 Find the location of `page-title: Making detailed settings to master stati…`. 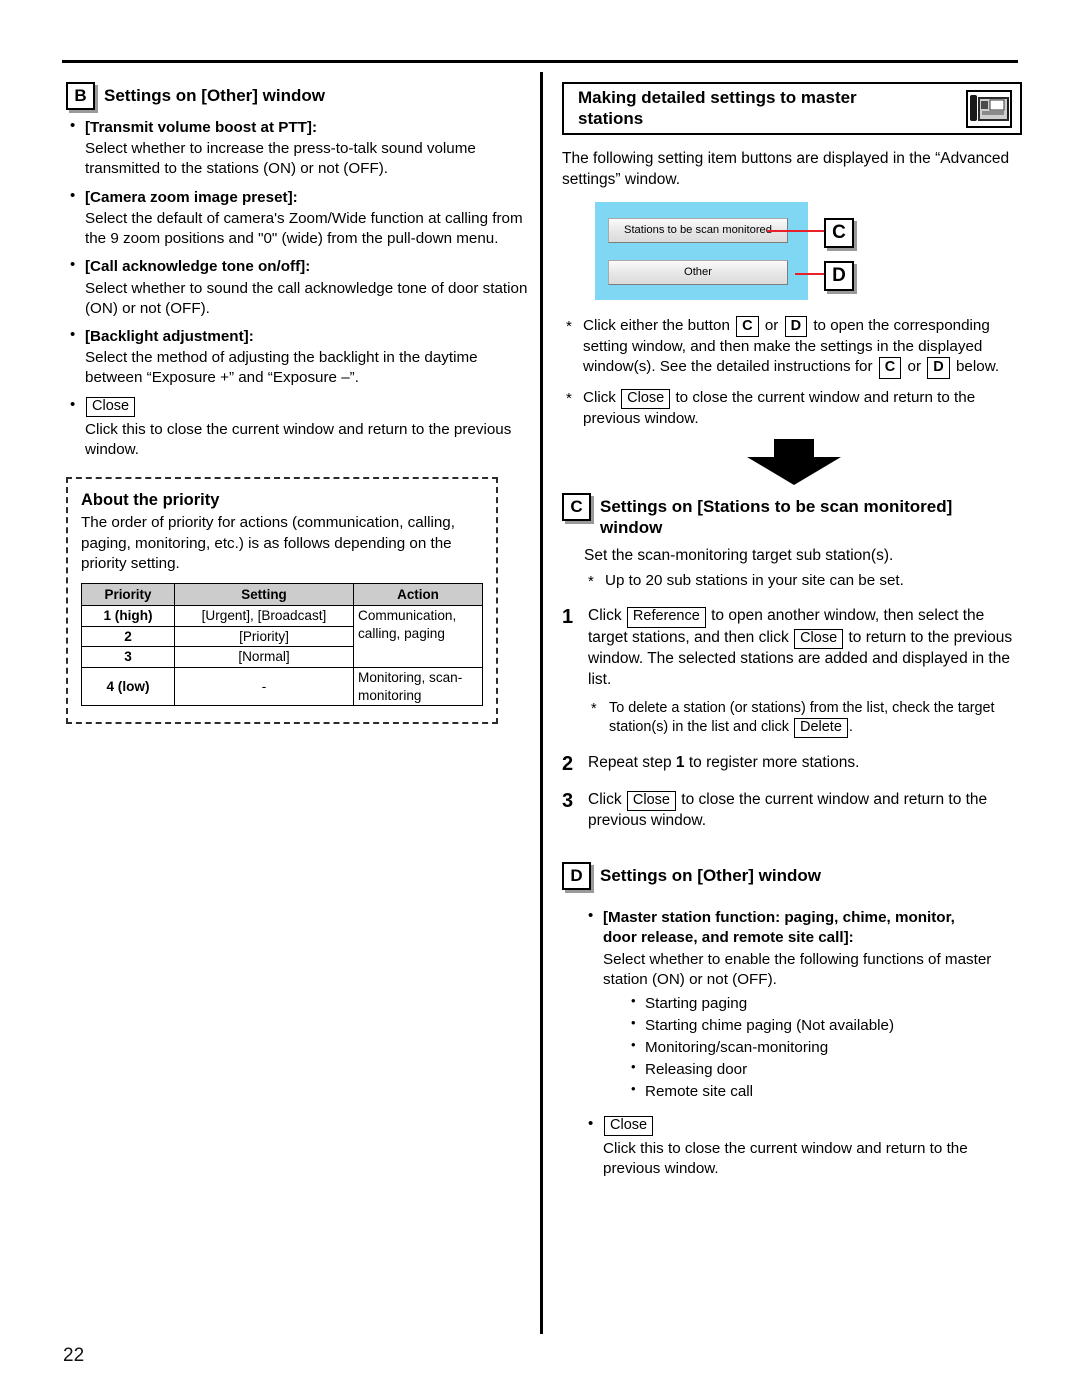

page-title: Making detailed settings to master stati… is located at coordinates (717, 109).